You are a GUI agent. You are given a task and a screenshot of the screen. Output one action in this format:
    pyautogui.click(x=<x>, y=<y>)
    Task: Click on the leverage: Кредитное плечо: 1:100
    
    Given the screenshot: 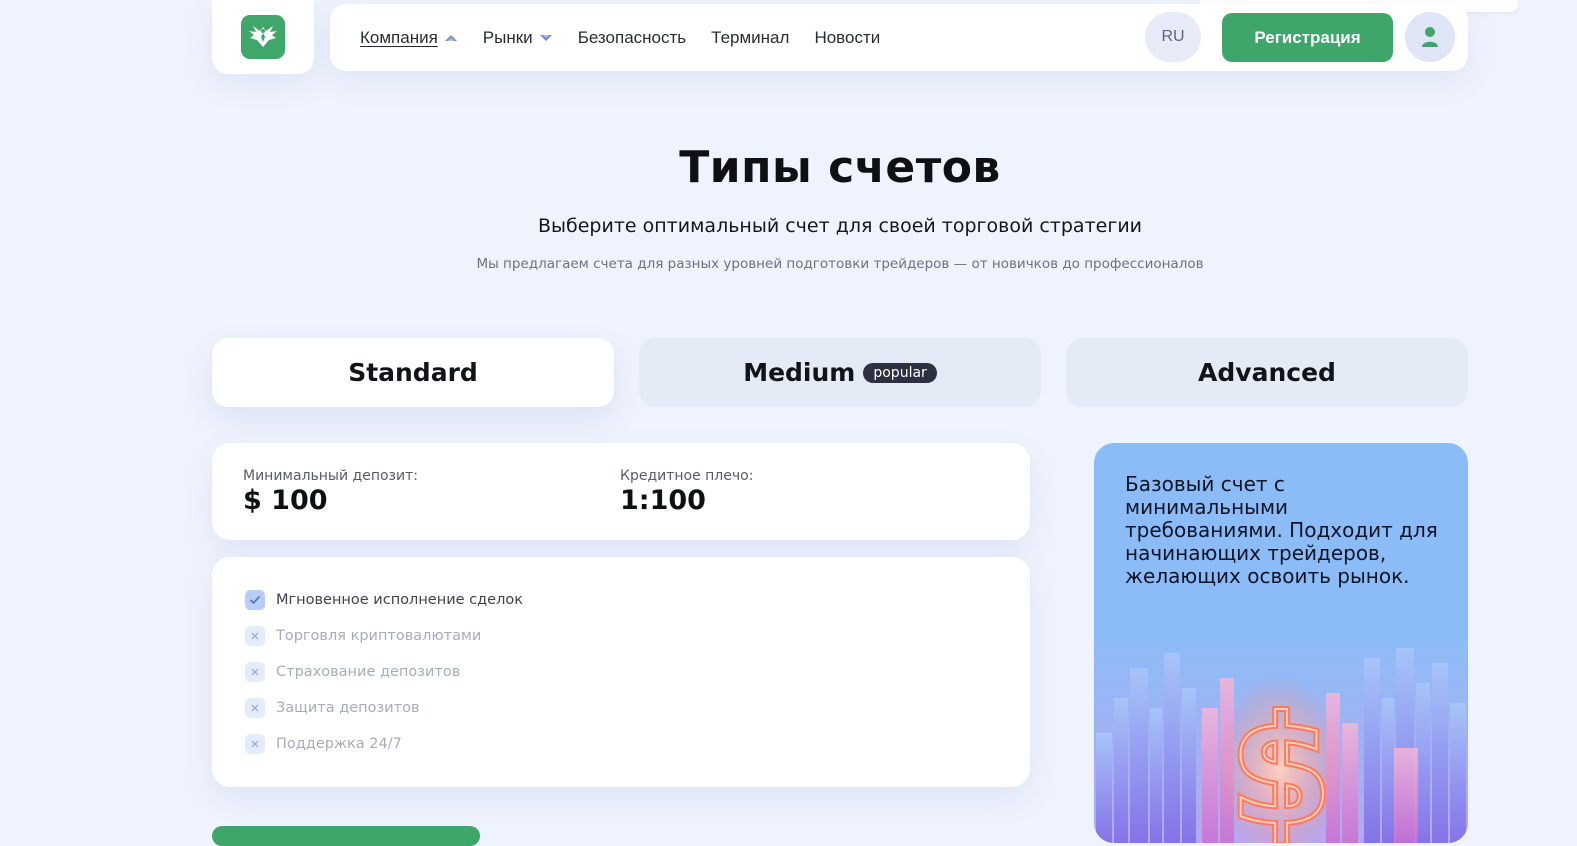 What is the action you would take?
    pyautogui.click(x=686, y=492)
    